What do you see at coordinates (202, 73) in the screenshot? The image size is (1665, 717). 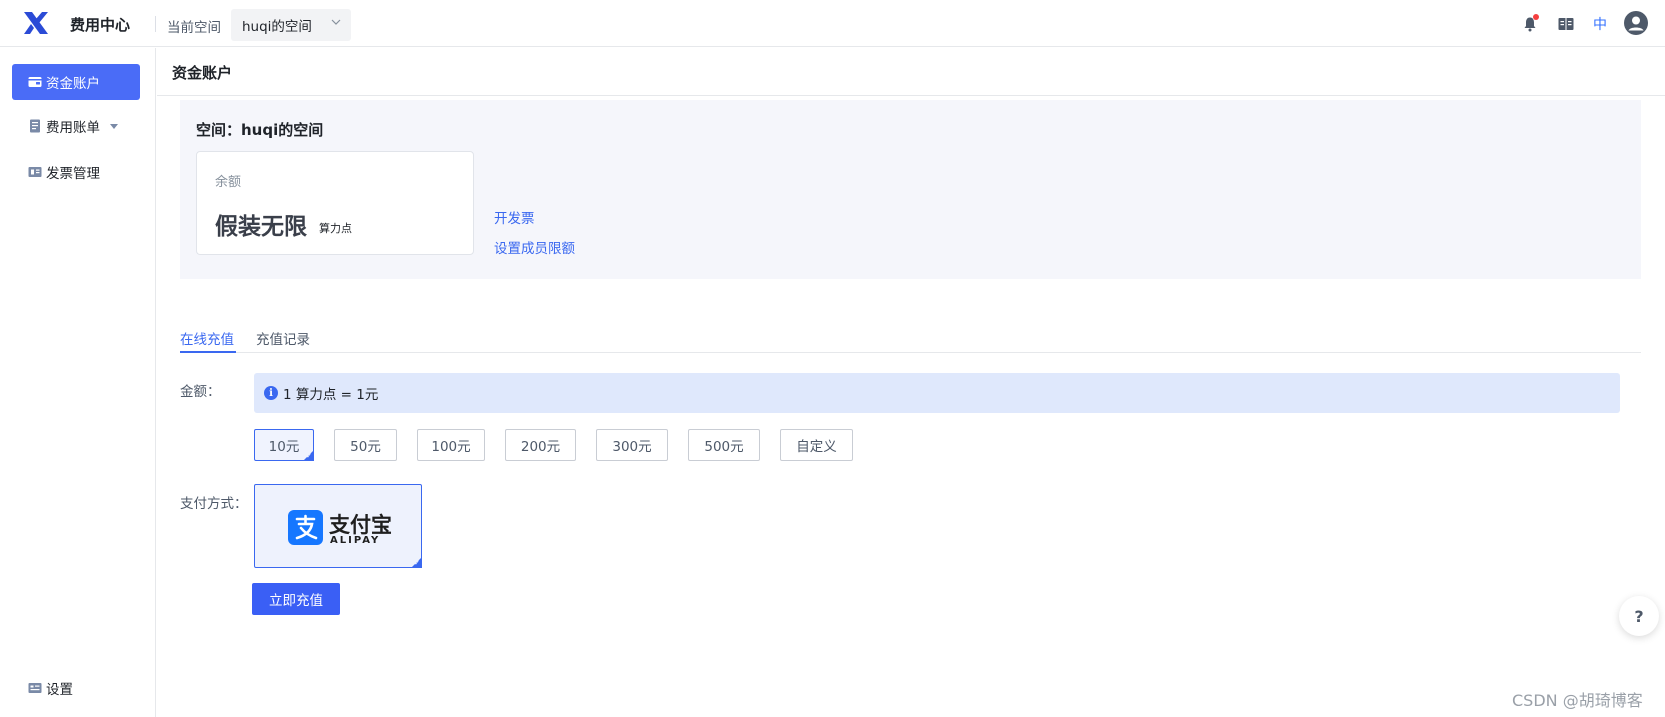 I see `page-title: 资金账户` at bounding box center [202, 73].